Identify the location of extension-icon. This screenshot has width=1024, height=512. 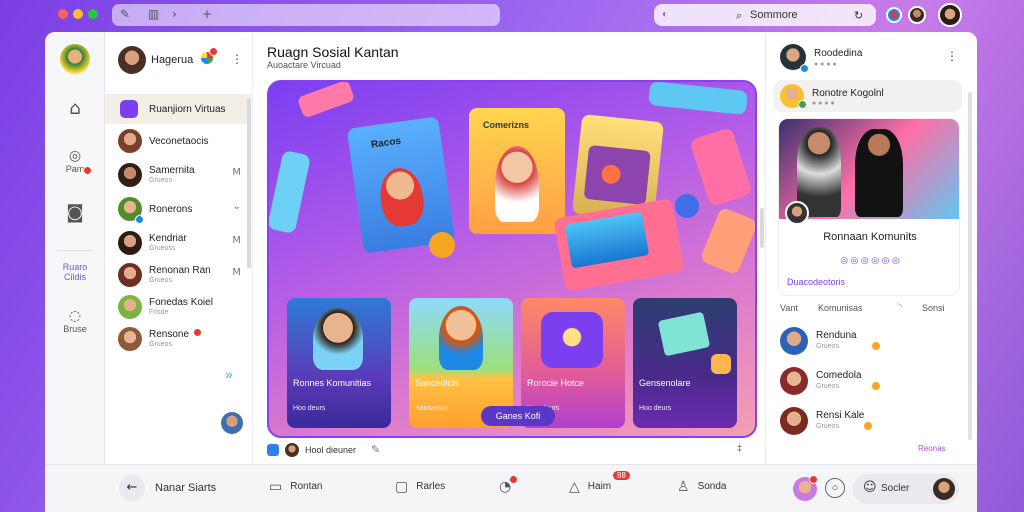
(894, 15).